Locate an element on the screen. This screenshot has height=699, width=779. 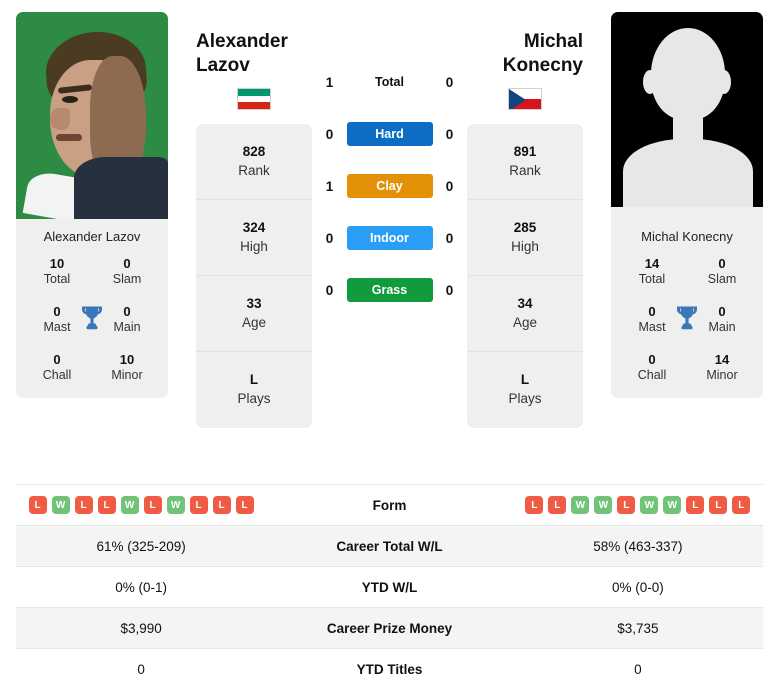
right-form-strip: LLWWLWWLLL is located at coordinates (638, 505).